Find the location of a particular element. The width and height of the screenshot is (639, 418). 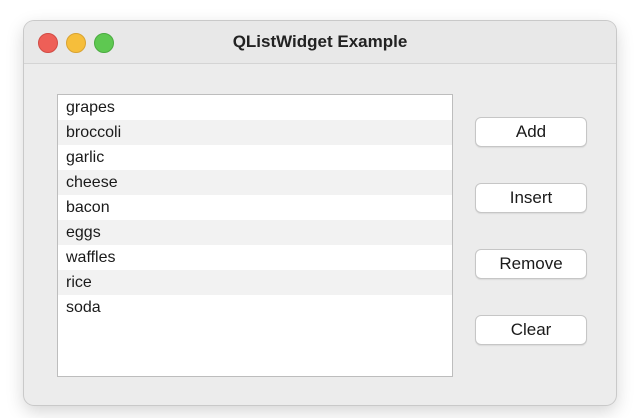

list-item: garlic is located at coordinates (255, 157).